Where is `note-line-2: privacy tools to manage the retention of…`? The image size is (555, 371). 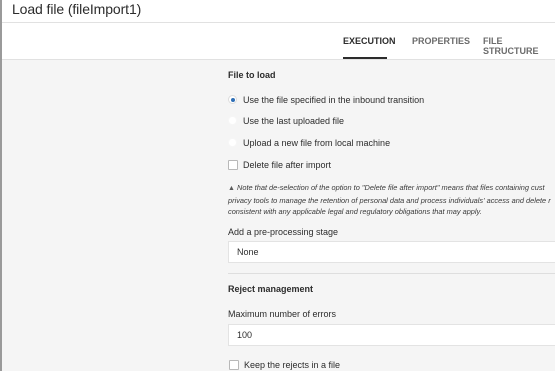
note-line-2: privacy tools to manage the retention of… is located at coordinates (389, 200).